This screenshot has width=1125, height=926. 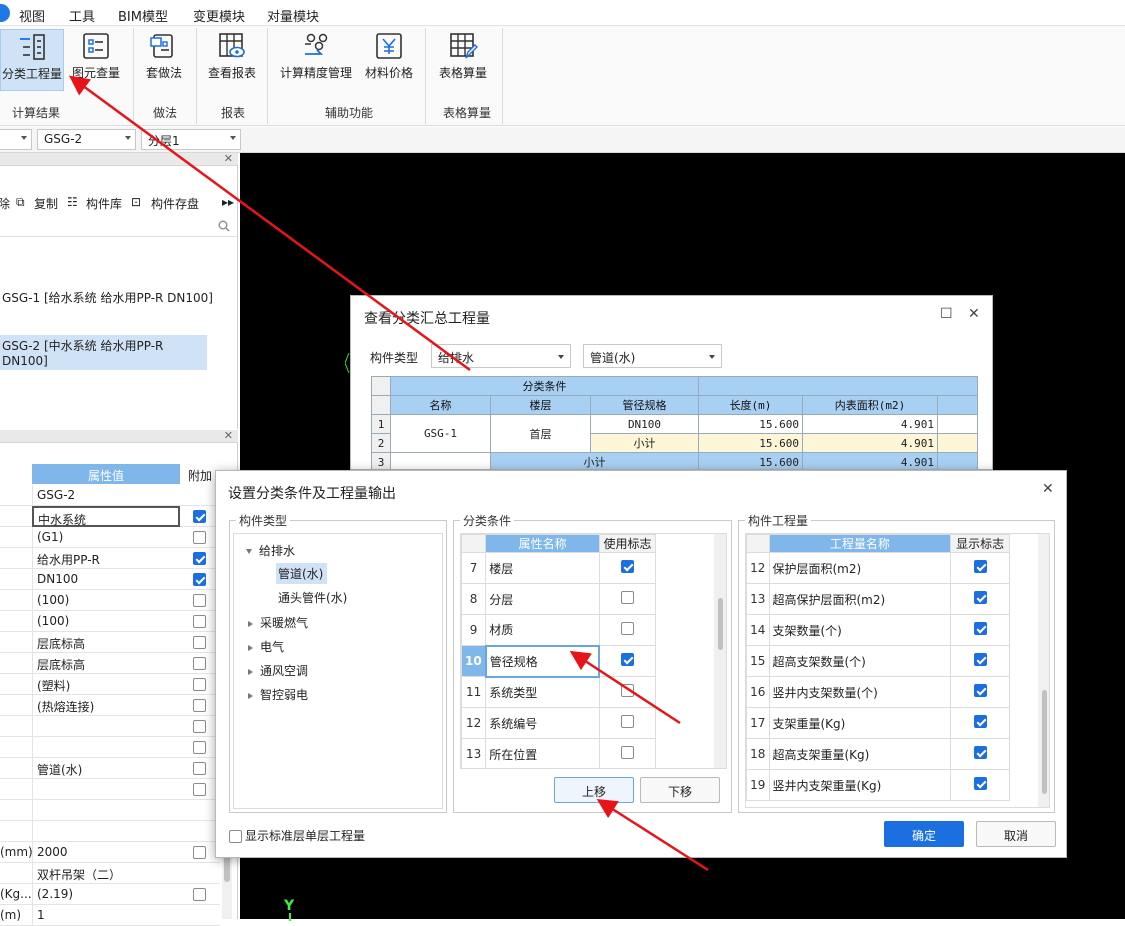 I want to click on property-value: (100), so click(x=106, y=600).